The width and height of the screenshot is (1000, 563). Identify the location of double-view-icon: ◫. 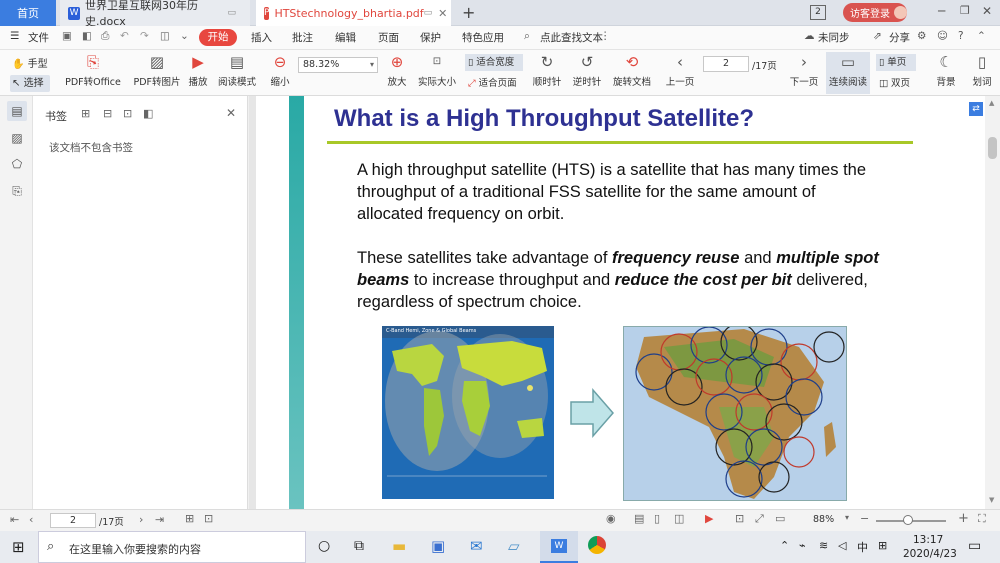
(679, 518).